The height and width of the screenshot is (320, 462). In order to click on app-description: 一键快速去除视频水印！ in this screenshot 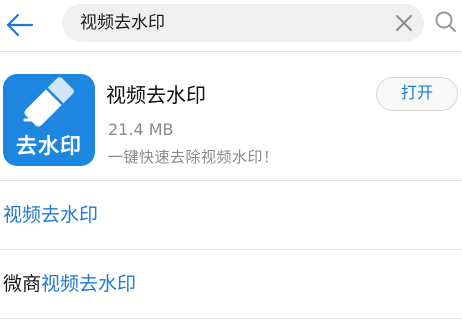, I will do `click(193, 157)`.